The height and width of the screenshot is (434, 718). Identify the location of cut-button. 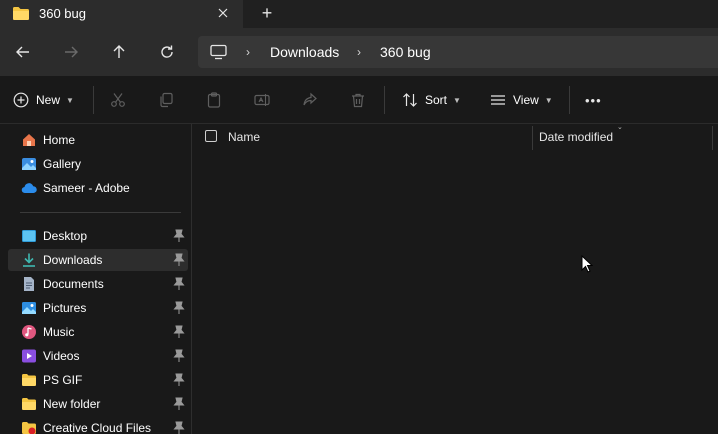
(118, 100).